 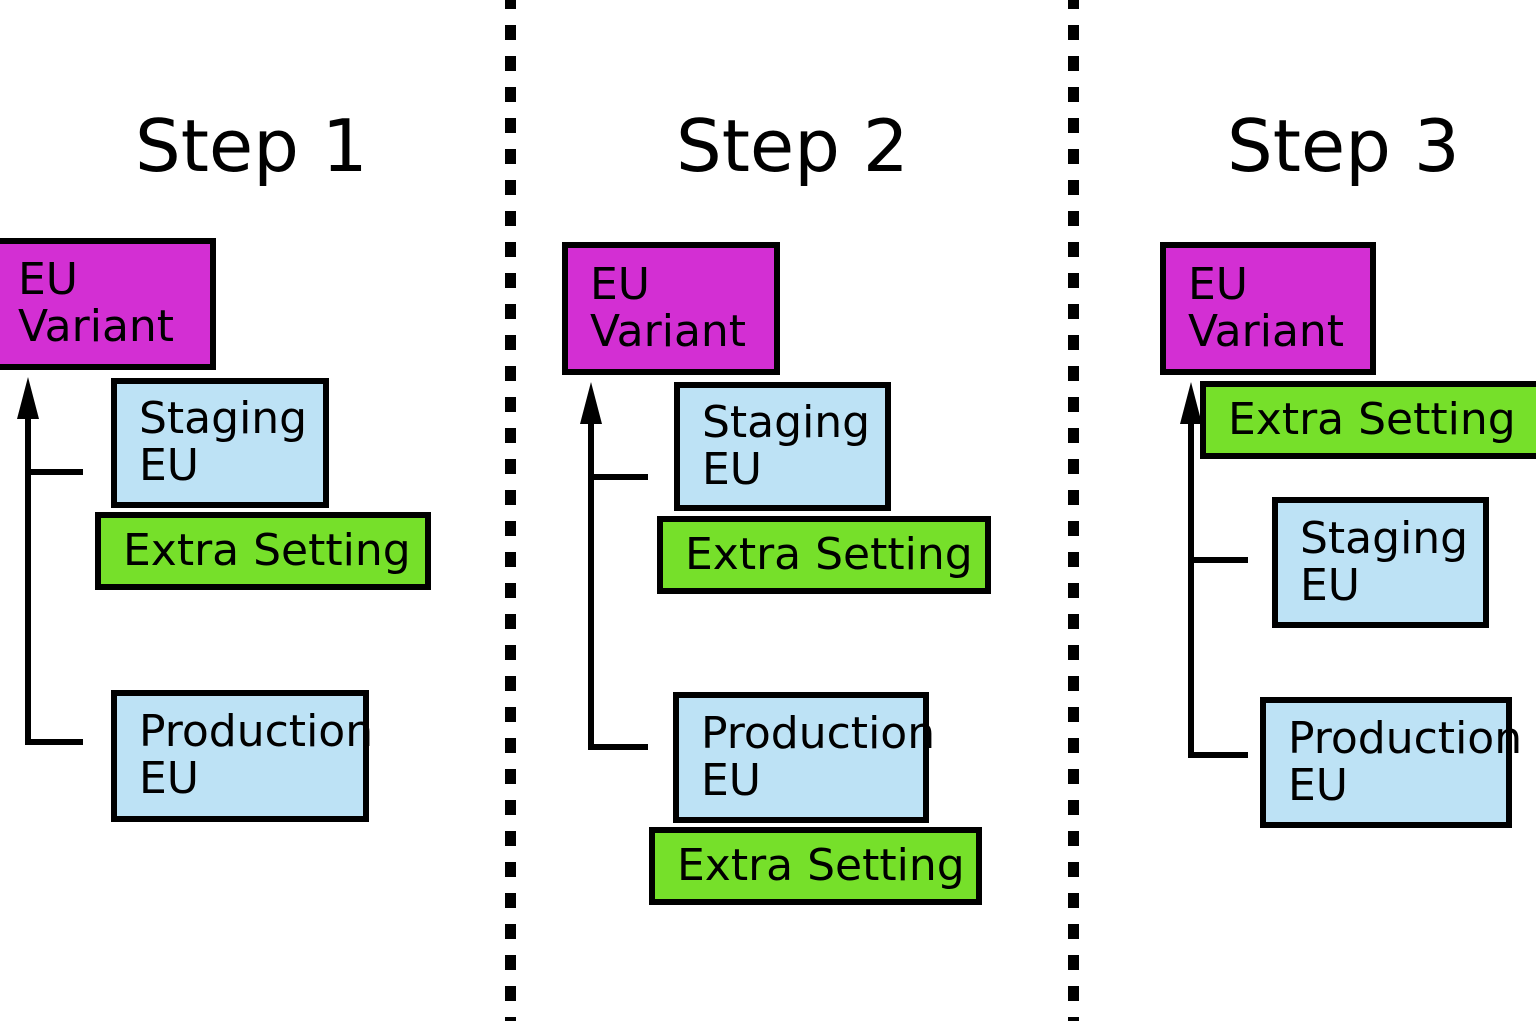 I want to click on step-1-eu-variant-line-2: Variant, so click(x=96, y=326).